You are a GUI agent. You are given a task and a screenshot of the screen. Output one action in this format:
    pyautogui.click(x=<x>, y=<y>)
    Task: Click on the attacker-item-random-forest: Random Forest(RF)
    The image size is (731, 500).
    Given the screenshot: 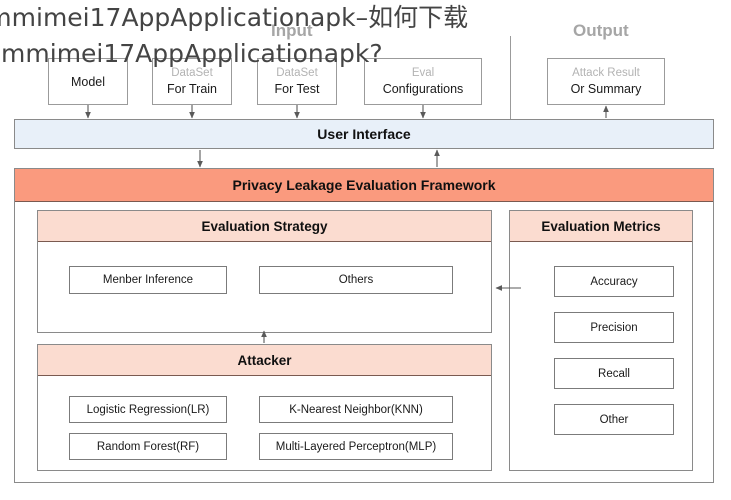 What is the action you would take?
    pyautogui.click(x=148, y=446)
    